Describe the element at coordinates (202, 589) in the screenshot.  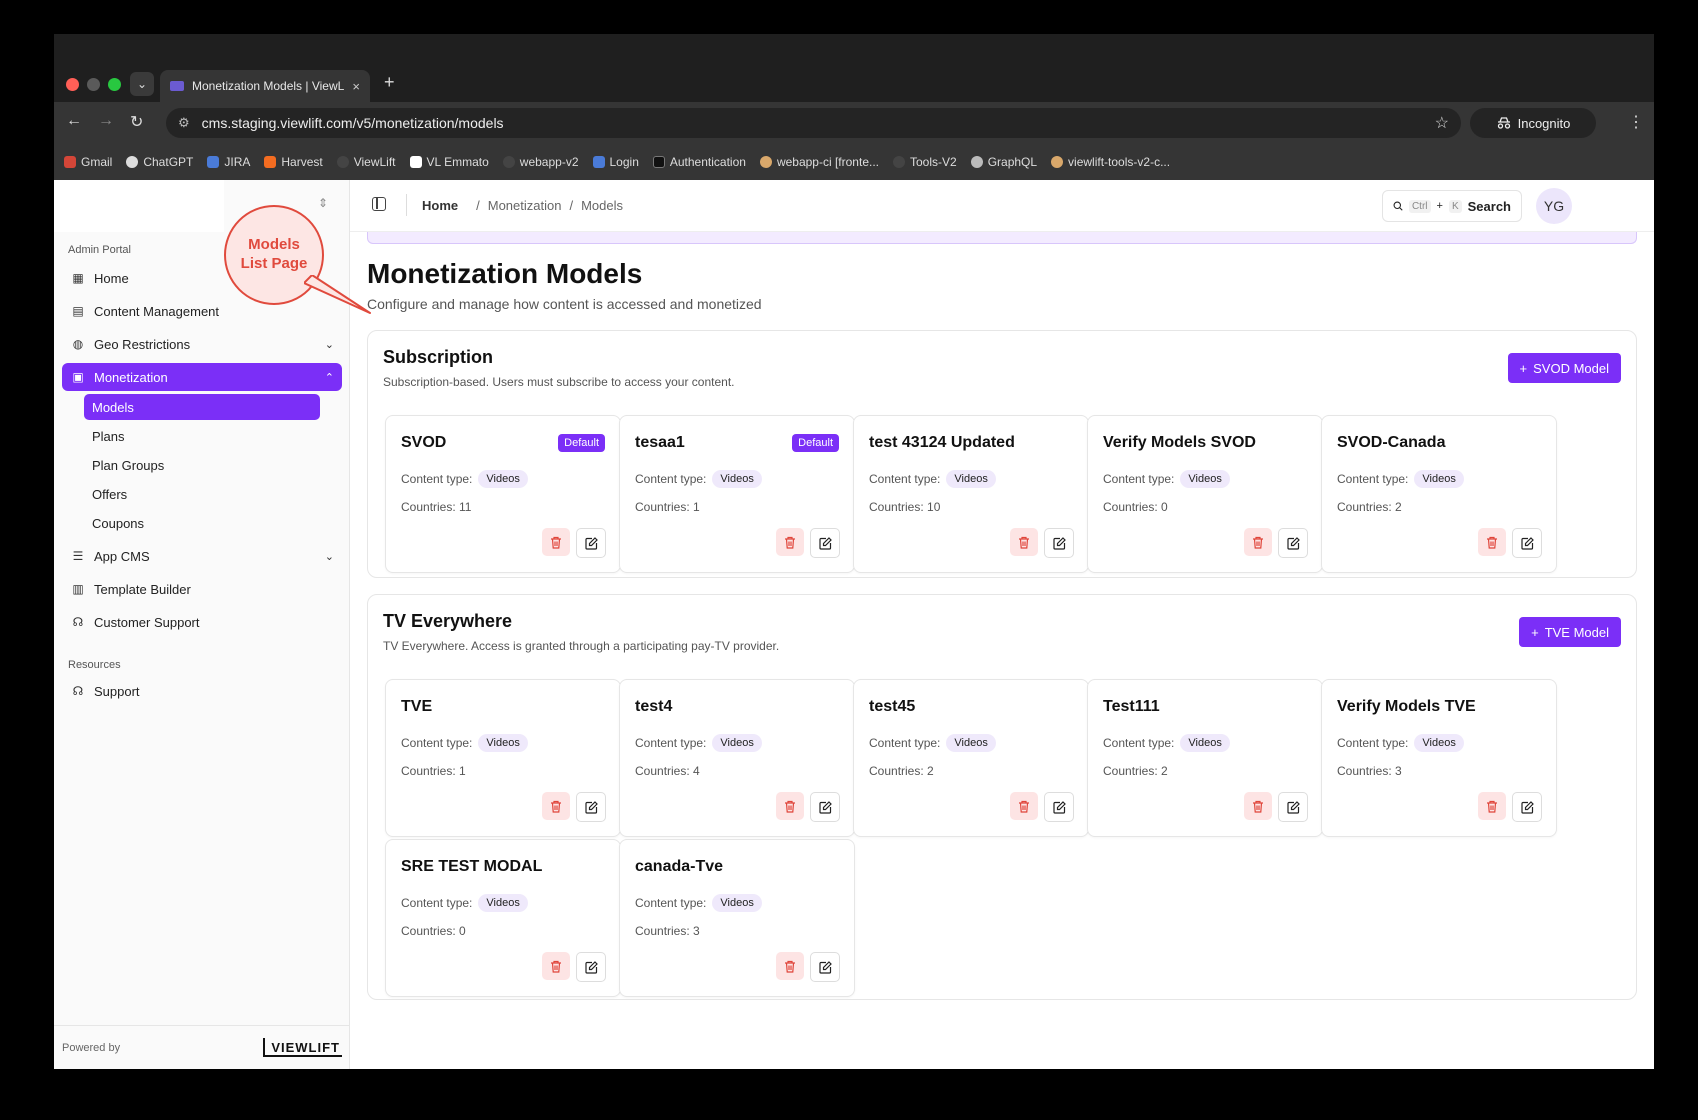
I see `sidebar-item-template-builder: ▥ Template Builder` at that location.